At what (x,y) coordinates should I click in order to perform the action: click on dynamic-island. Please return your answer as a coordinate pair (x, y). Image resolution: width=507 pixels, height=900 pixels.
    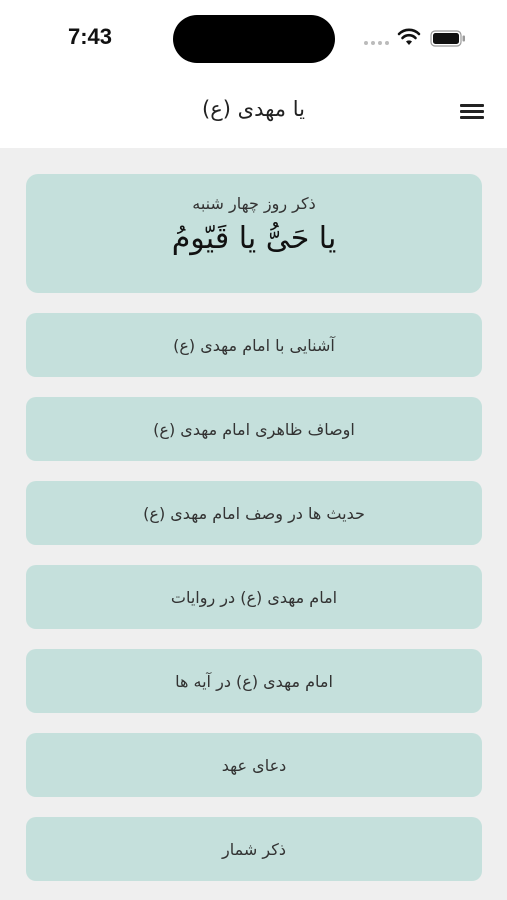
    Looking at the image, I should click on (254, 39).